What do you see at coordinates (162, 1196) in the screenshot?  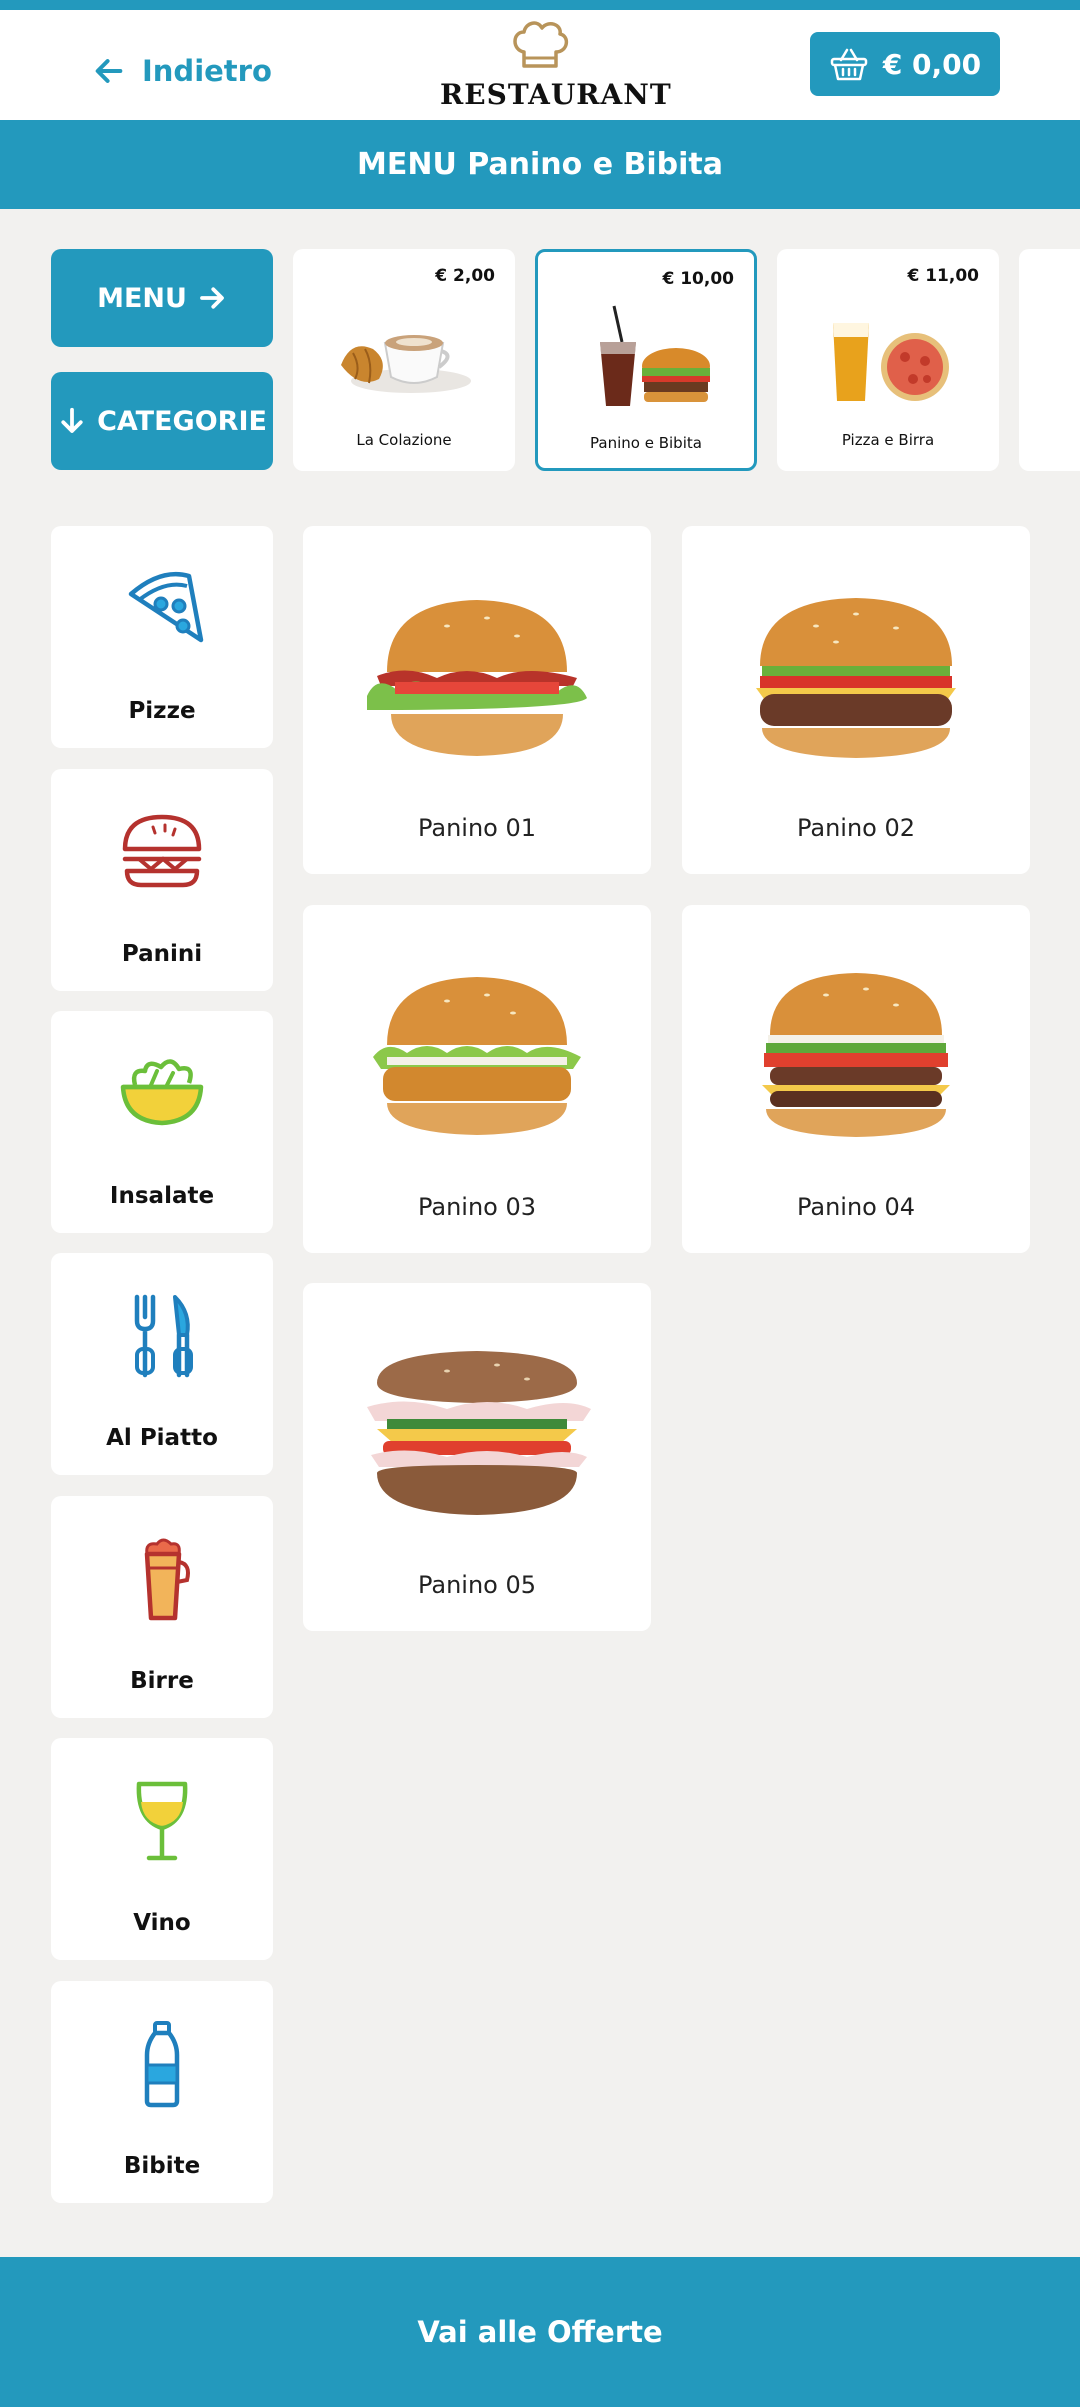 I see `category-label: Insalate` at bounding box center [162, 1196].